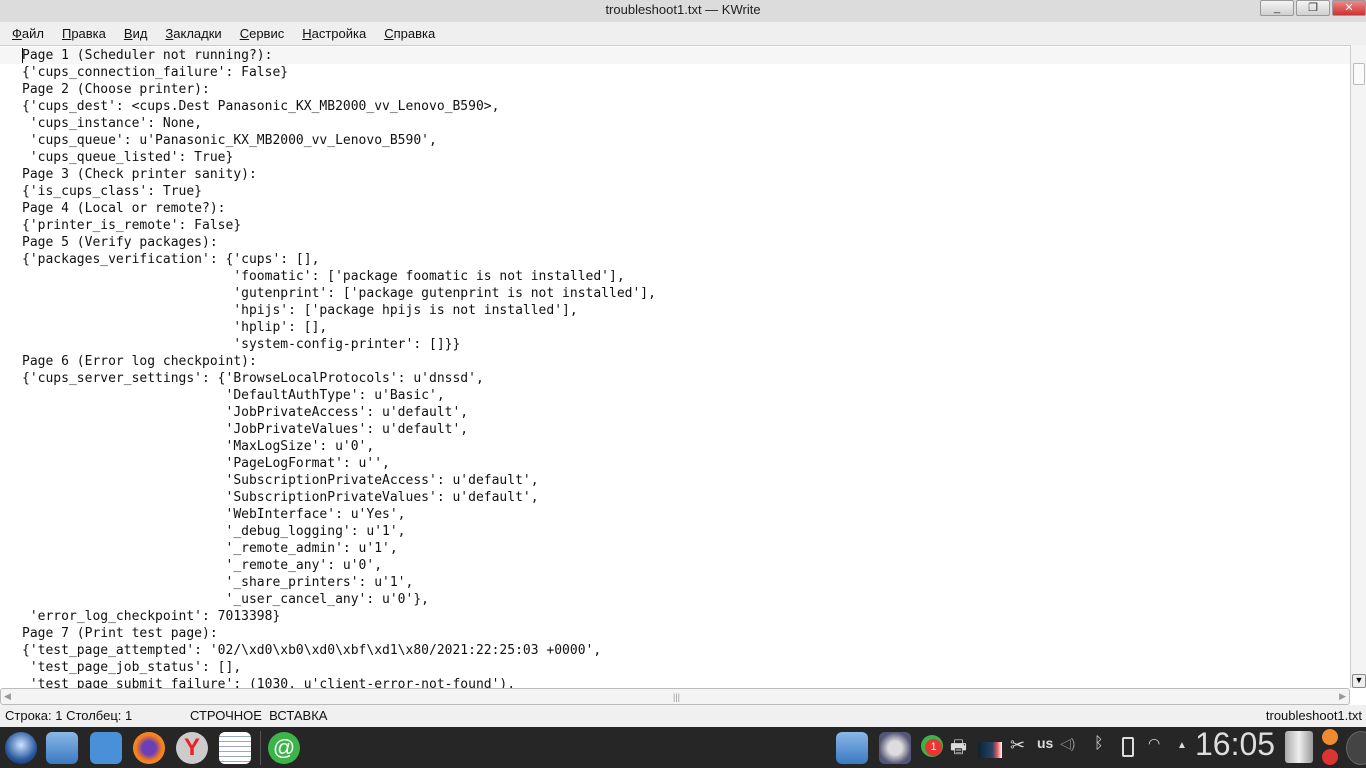 This screenshot has height=768, width=1366. I want to click on desktop-toolbox-icon, so click(1356, 748).